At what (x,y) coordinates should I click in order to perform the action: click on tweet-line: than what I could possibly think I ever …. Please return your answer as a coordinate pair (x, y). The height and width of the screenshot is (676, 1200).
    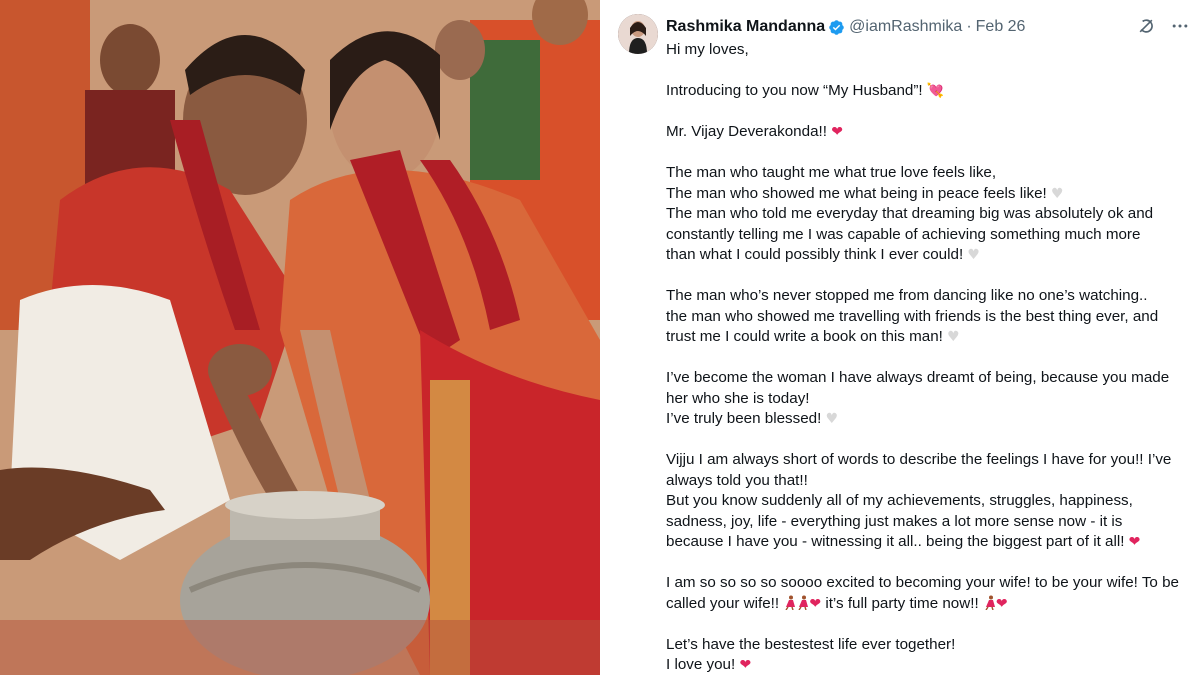
    Looking at the image, I should click on (932, 255).